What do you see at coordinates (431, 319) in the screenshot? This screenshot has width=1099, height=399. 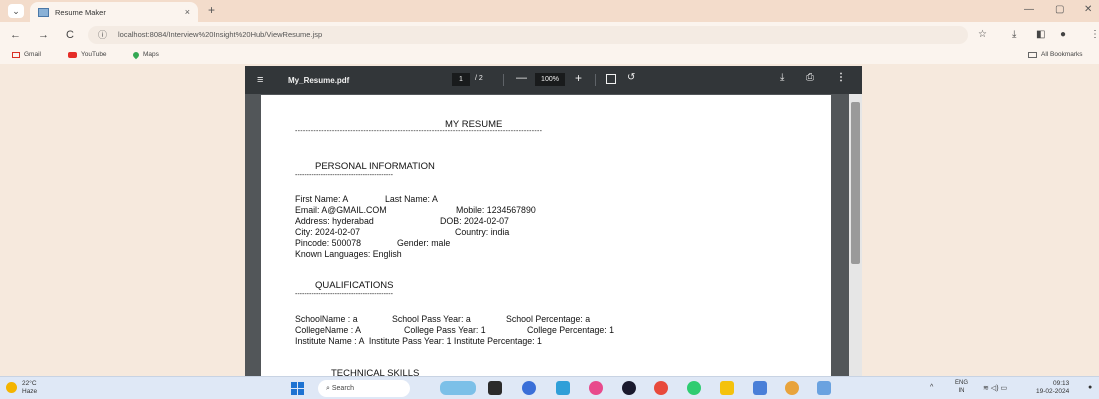 I see `school-pass-year: School Pass Year: a` at bounding box center [431, 319].